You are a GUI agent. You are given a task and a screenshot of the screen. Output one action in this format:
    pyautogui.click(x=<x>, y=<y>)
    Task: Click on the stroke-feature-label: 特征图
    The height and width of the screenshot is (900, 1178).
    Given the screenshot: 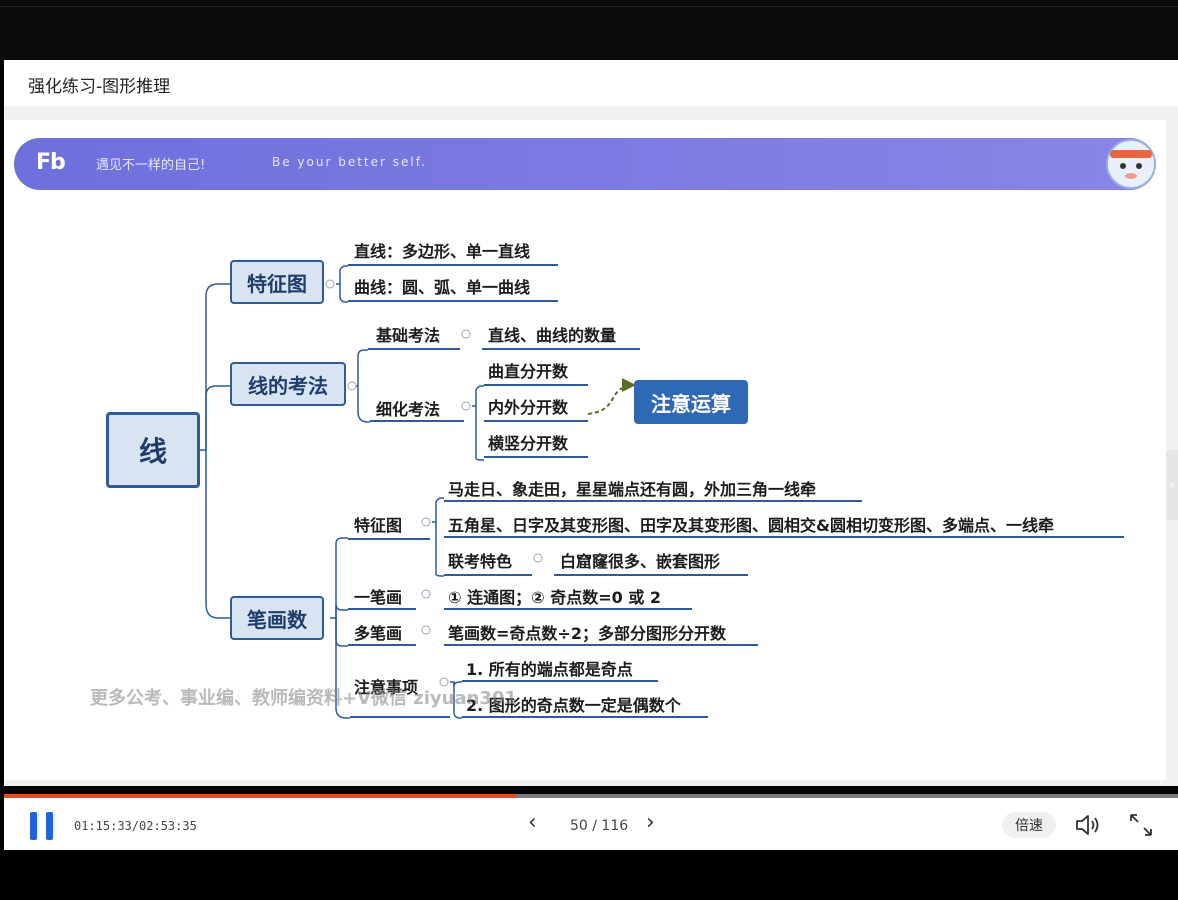 What is the action you would take?
    pyautogui.click(x=378, y=525)
    